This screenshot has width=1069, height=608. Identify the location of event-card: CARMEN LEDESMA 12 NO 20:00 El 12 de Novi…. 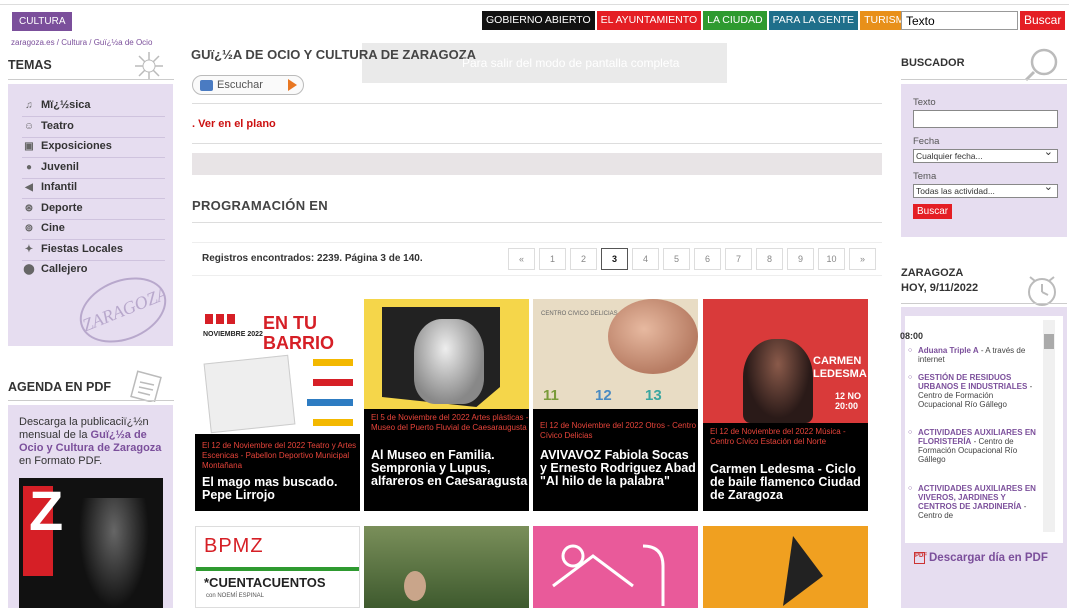
(785, 405).